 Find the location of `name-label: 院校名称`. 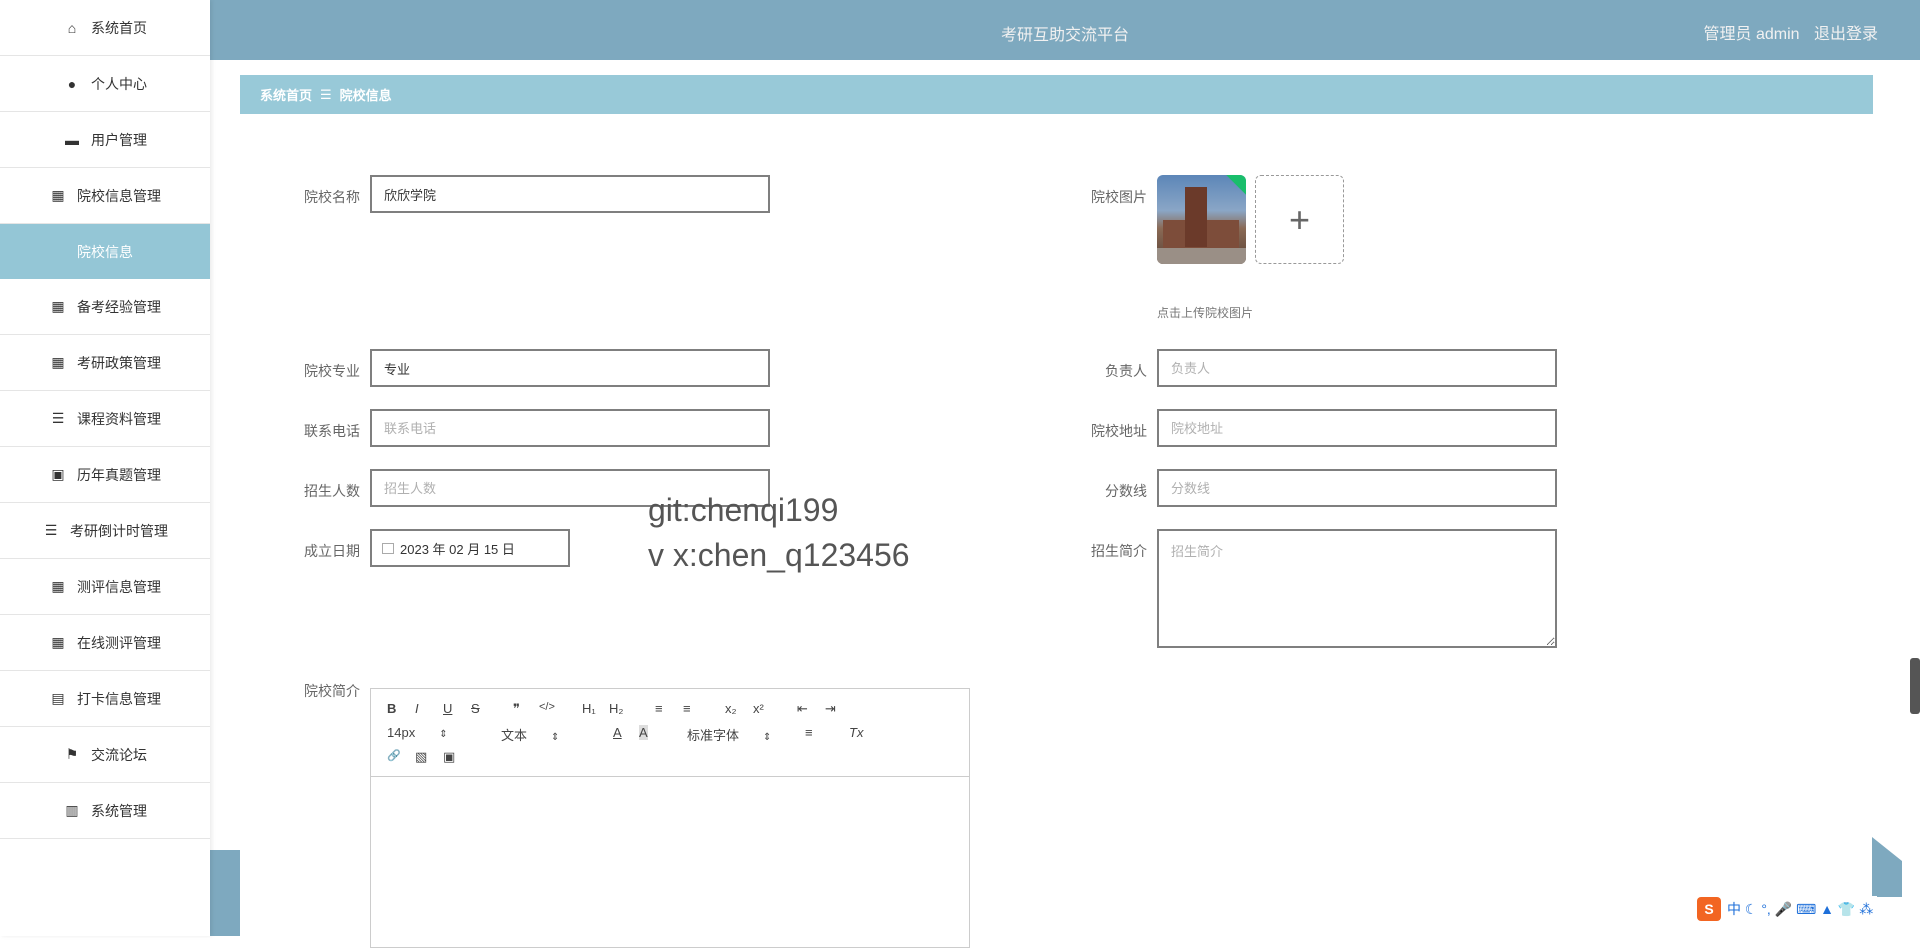

name-label: 院校名称 is located at coordinates (332, 197).